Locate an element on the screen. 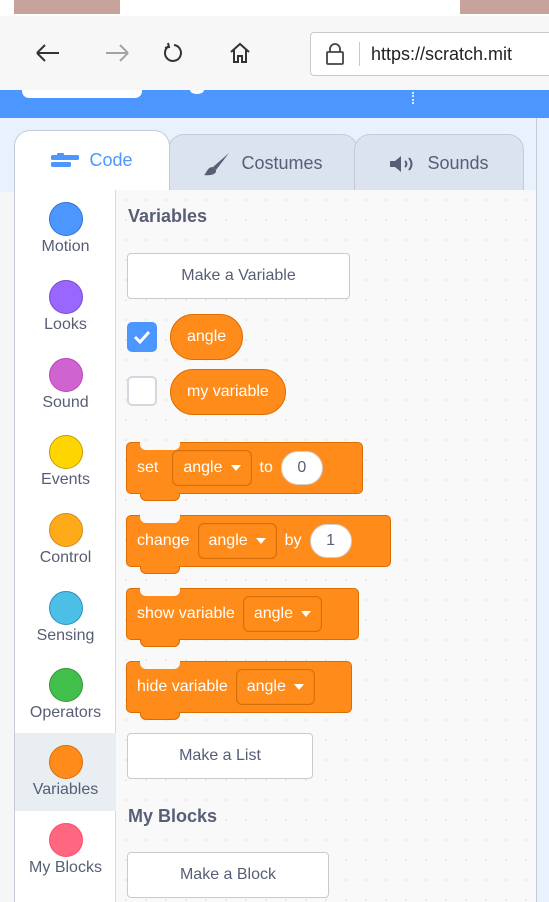 The height and width of the screenshot is (902, 549). category-motion: Motion is located at coordinates (65, 229).